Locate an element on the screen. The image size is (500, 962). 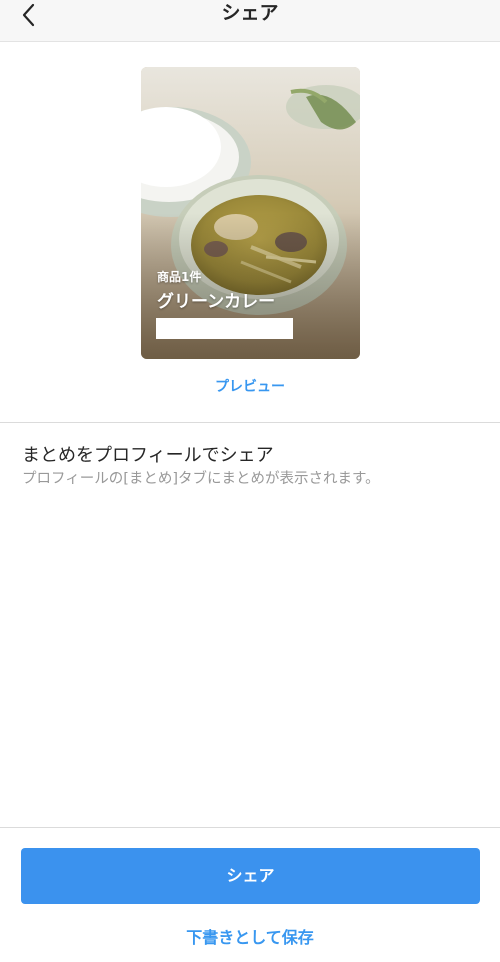
share-to-profile-title: まとめをプロフィールでシェア is located at coordinates (148, 455).